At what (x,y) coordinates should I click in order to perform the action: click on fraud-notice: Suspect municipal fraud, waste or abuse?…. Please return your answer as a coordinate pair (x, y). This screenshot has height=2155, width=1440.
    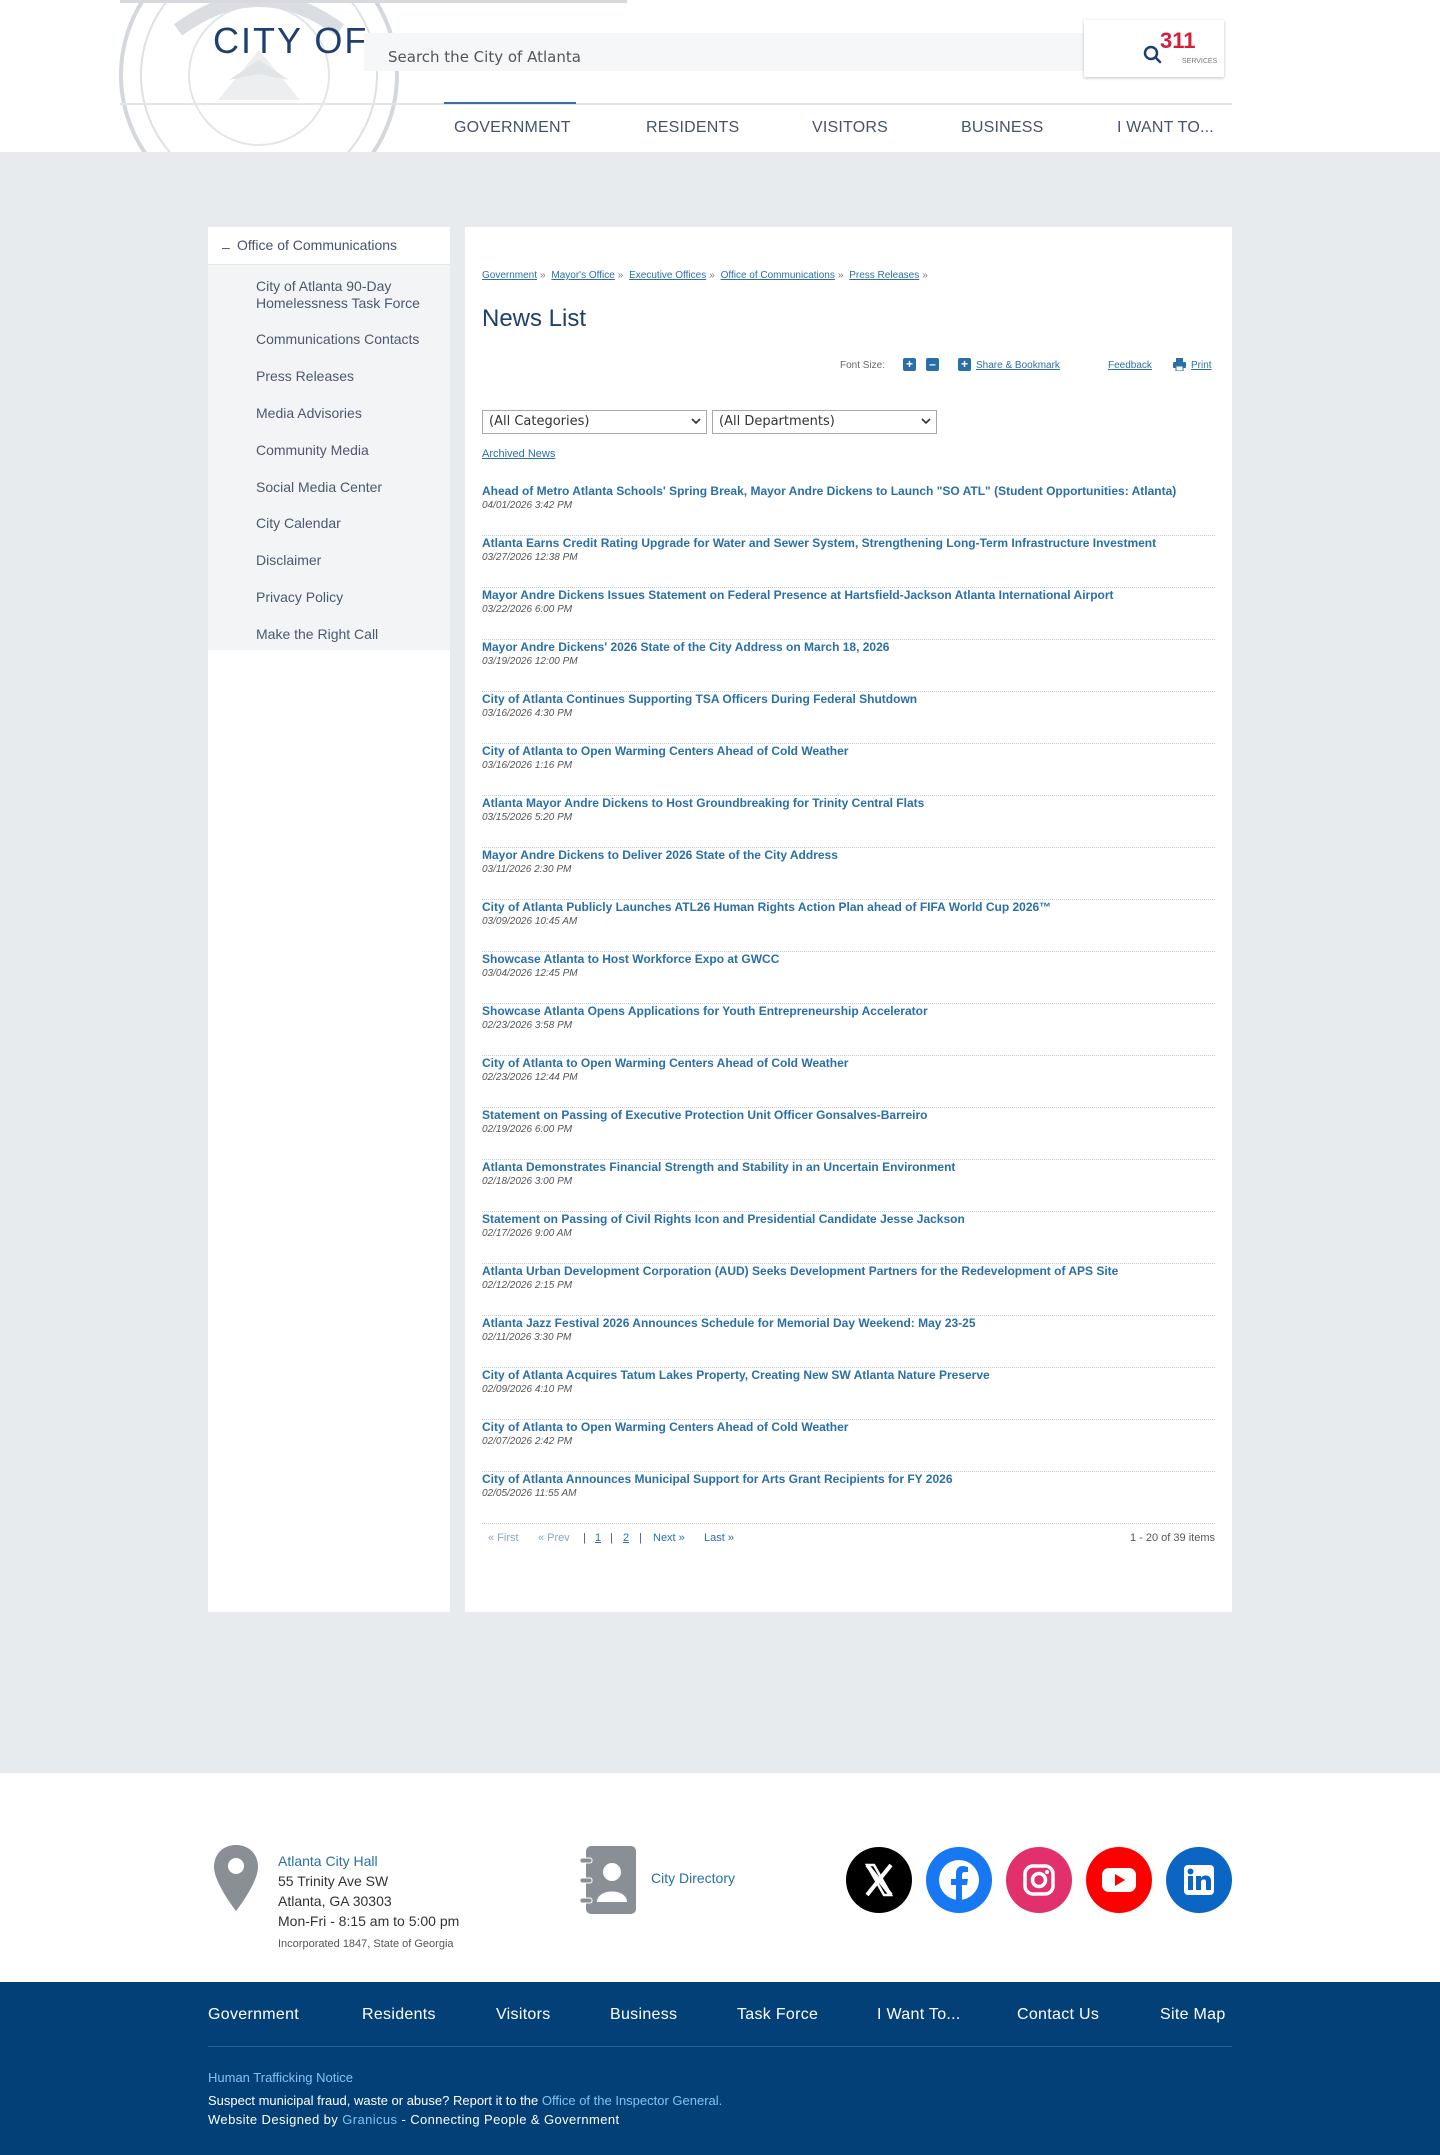
    Looking at the image, I should click on (465, 2100).